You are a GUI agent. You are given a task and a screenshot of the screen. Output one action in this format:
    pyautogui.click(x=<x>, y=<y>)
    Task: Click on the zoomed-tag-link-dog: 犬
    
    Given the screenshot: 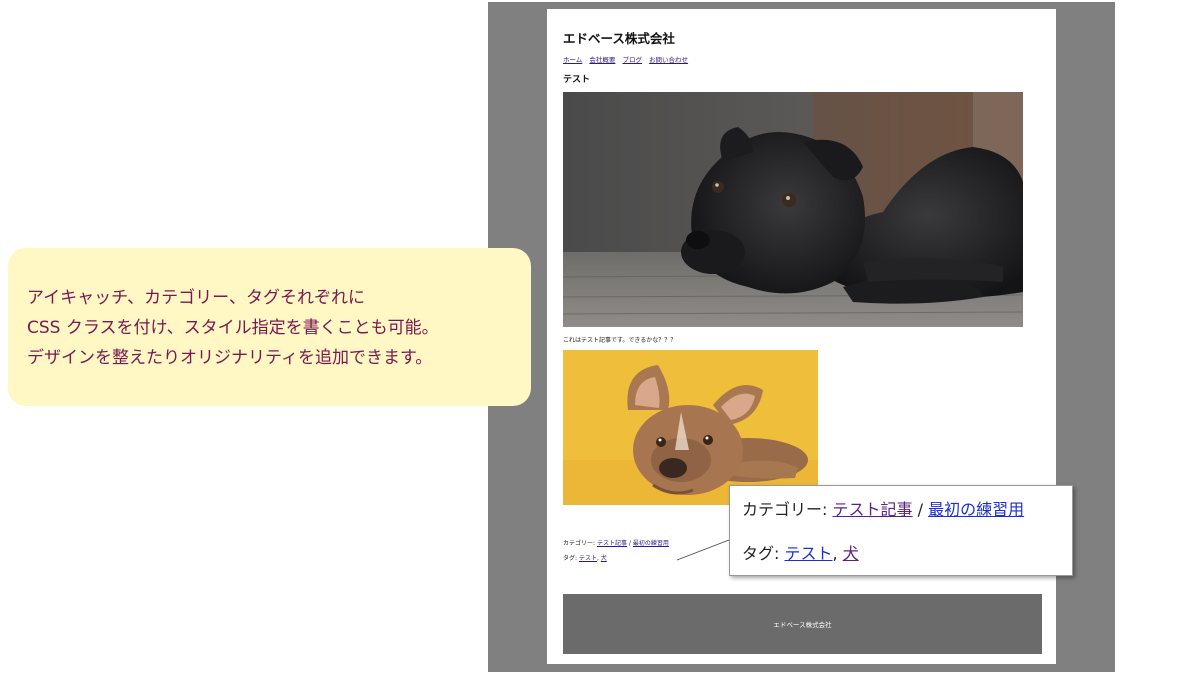 What is the action you would take?
    pyautogui.click(x=851, y=553)
    